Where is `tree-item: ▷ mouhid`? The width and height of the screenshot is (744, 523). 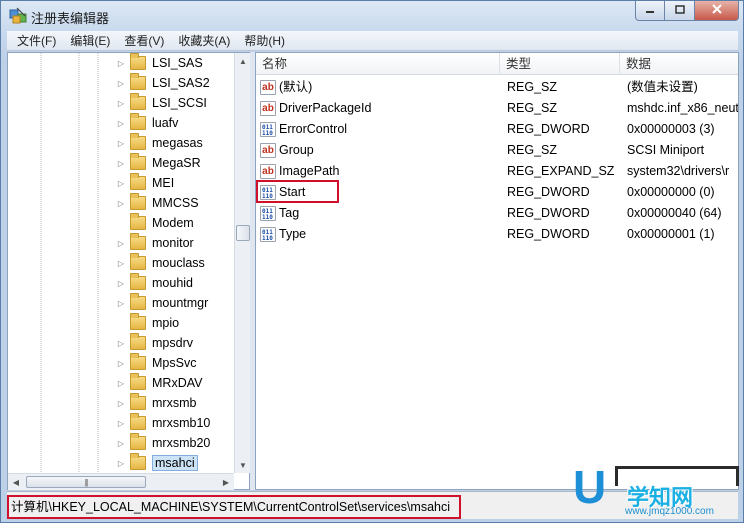
tree-item: ▷ mouhid is located at coordinates (154, 283).